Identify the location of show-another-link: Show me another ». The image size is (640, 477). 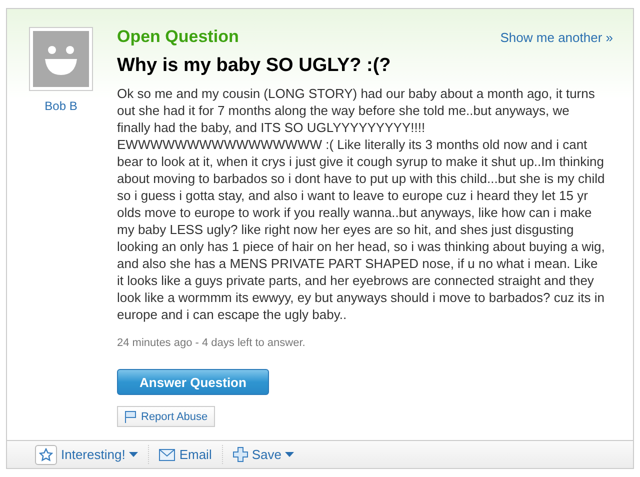
(556, 37).